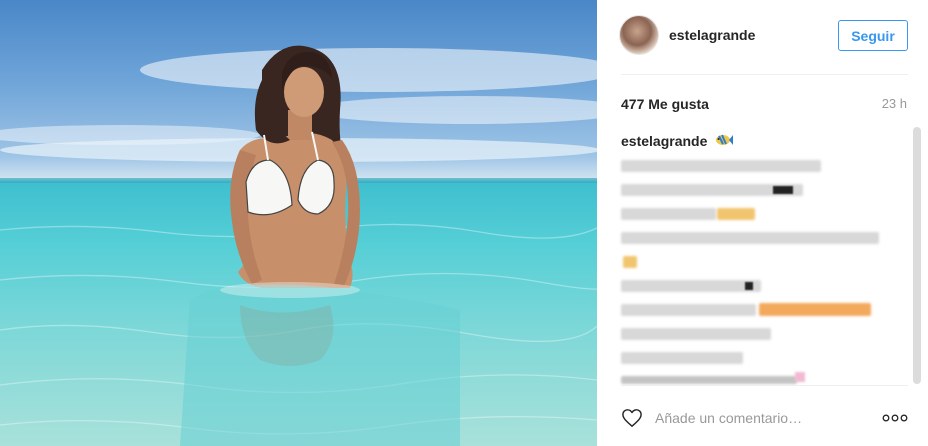  What do you see at coordinates (632, 418) in the screenshot?
I see `heart-icon` at bounding box center [632, 418].